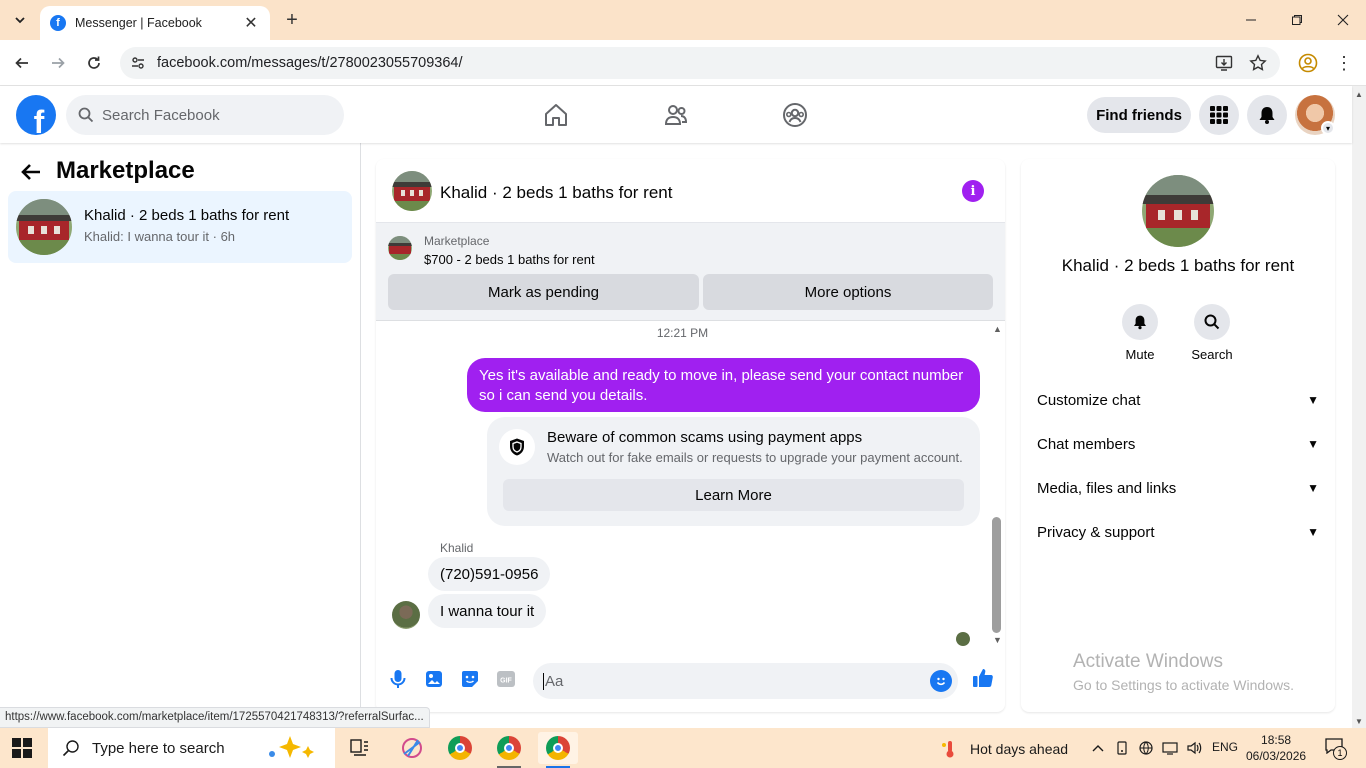 This screenshot has width=1366, height=768. Describe the element at coordinates (1178, 488) in the screenshot. I see `media-files-links-section: Media, files and links ▼` at that location.